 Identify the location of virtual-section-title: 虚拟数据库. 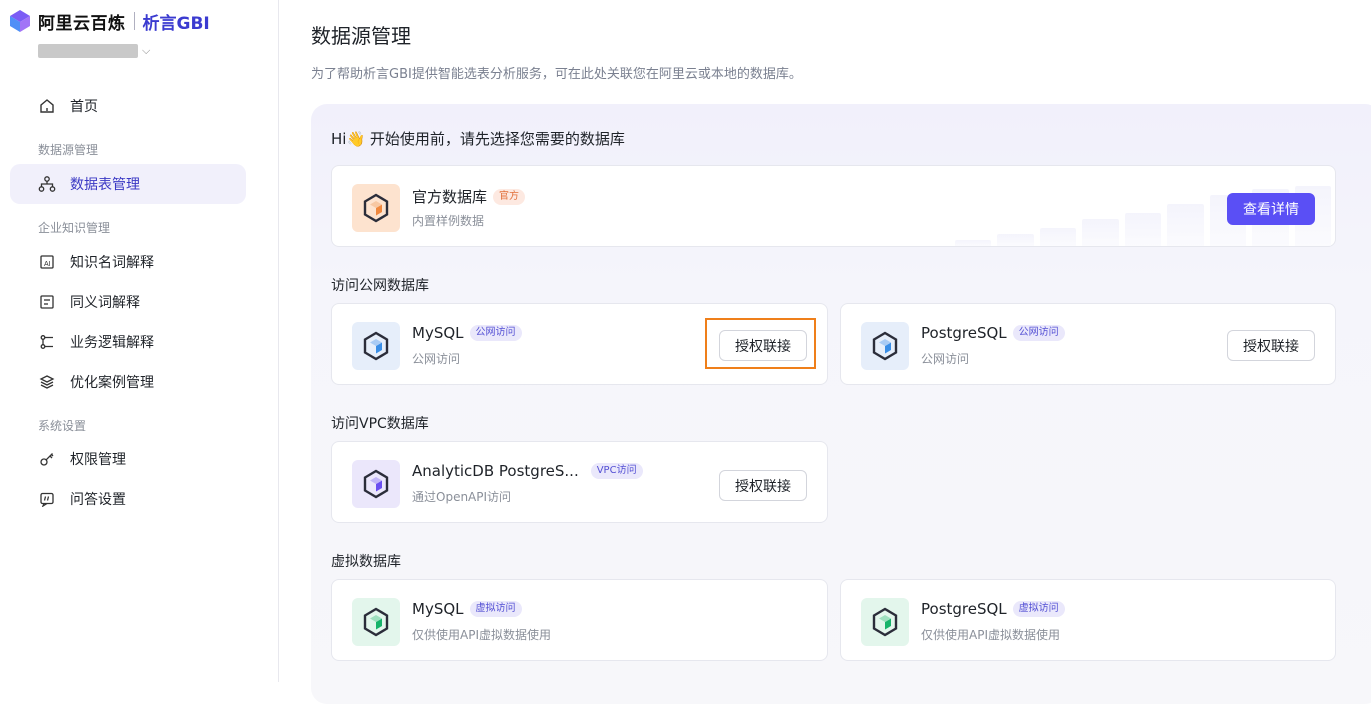
(366, 562).